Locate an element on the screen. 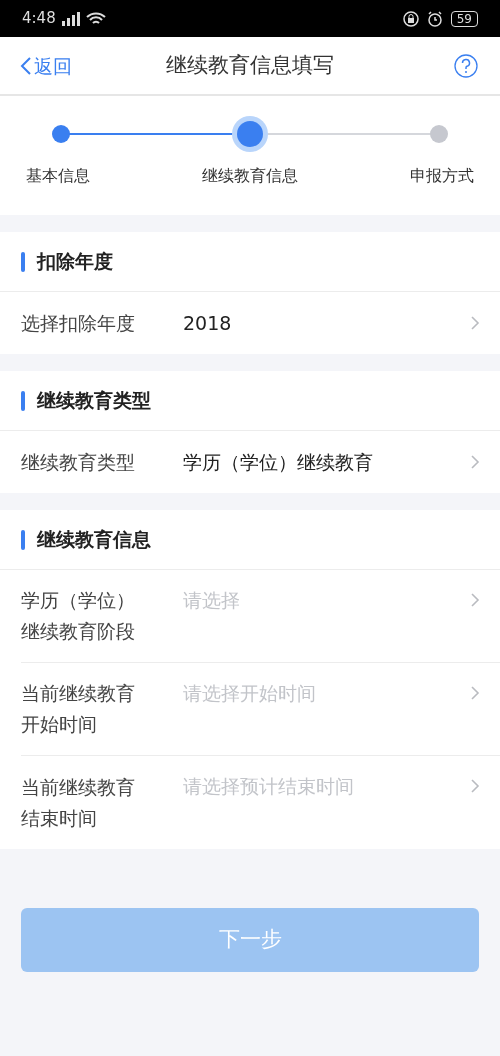 Image resolution: width=500 pixels, height=1056 pixels. field-value: 学历（学位）继续教育 is located at coordinates (278, 462).